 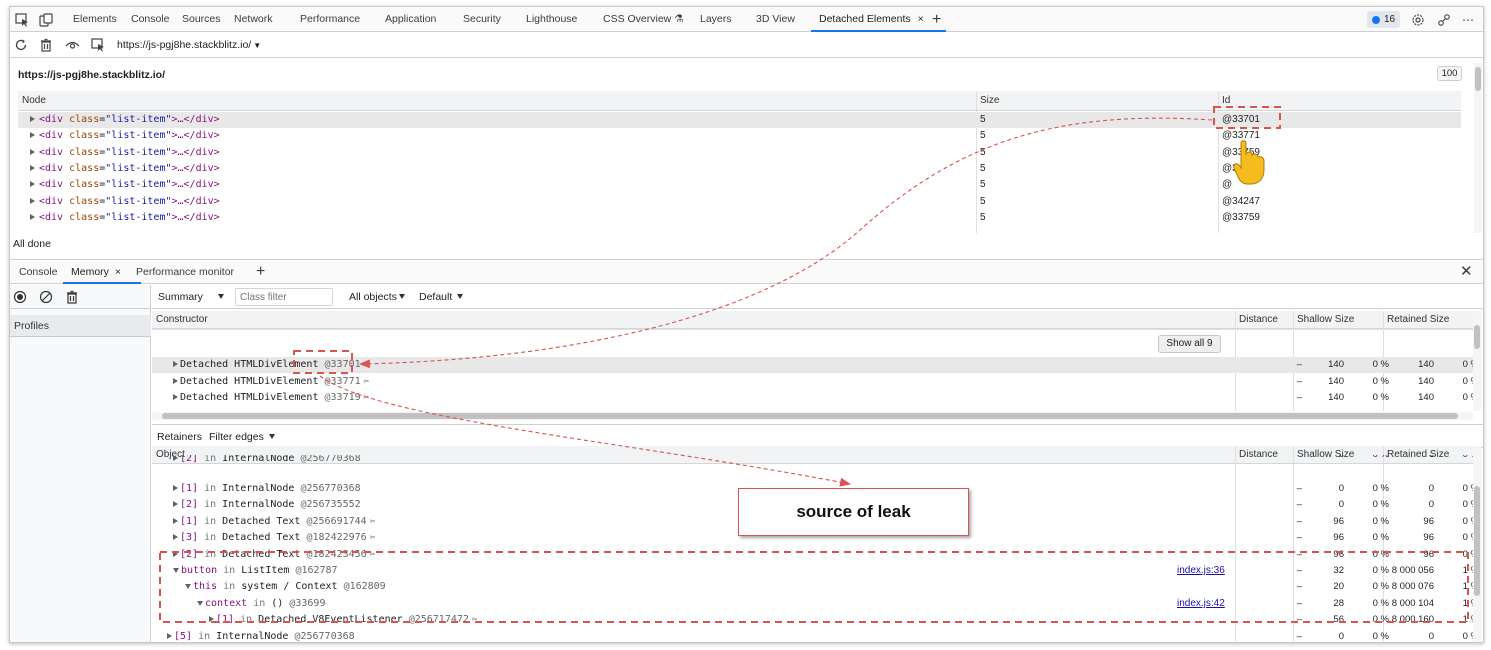 I want to click on col-shallow-size: Shallow Size, so click(x=1325, y=320).